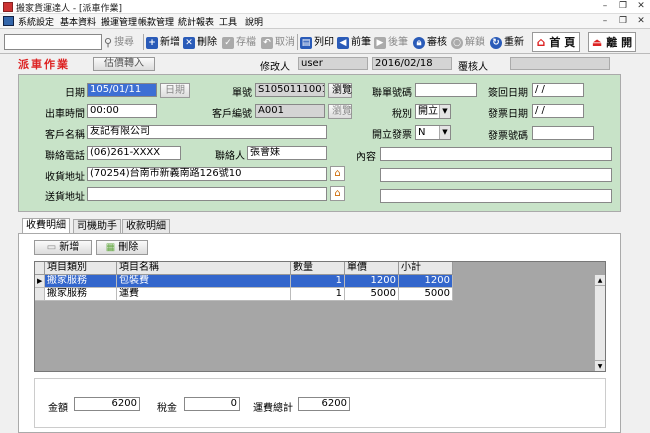 The image size is (650, 433). Describe the element at coordinates (468, 42) in the screenshot. I see `unlock-button: ○ 解鎖` at that location.